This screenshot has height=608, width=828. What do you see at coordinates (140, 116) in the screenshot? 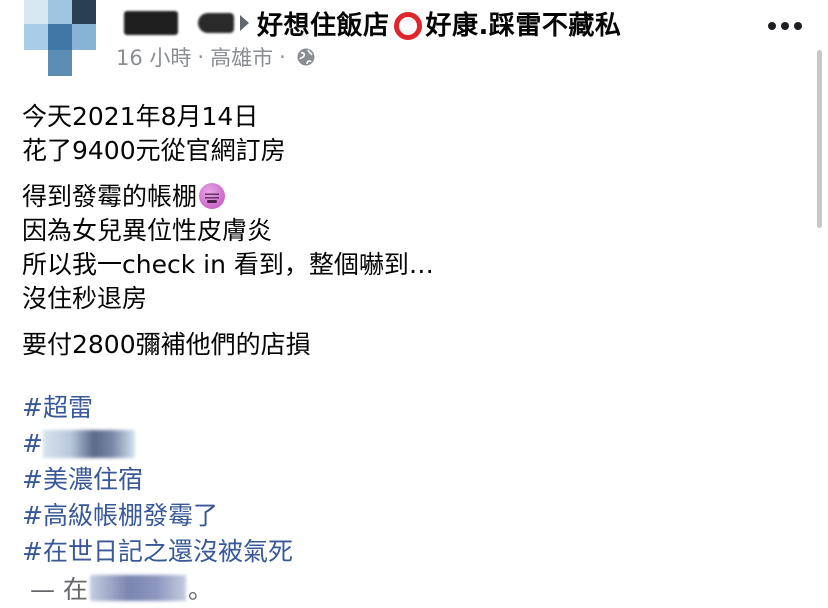
I see `body-line: 今天2021年8月14日` at bounding box center [140, 116].